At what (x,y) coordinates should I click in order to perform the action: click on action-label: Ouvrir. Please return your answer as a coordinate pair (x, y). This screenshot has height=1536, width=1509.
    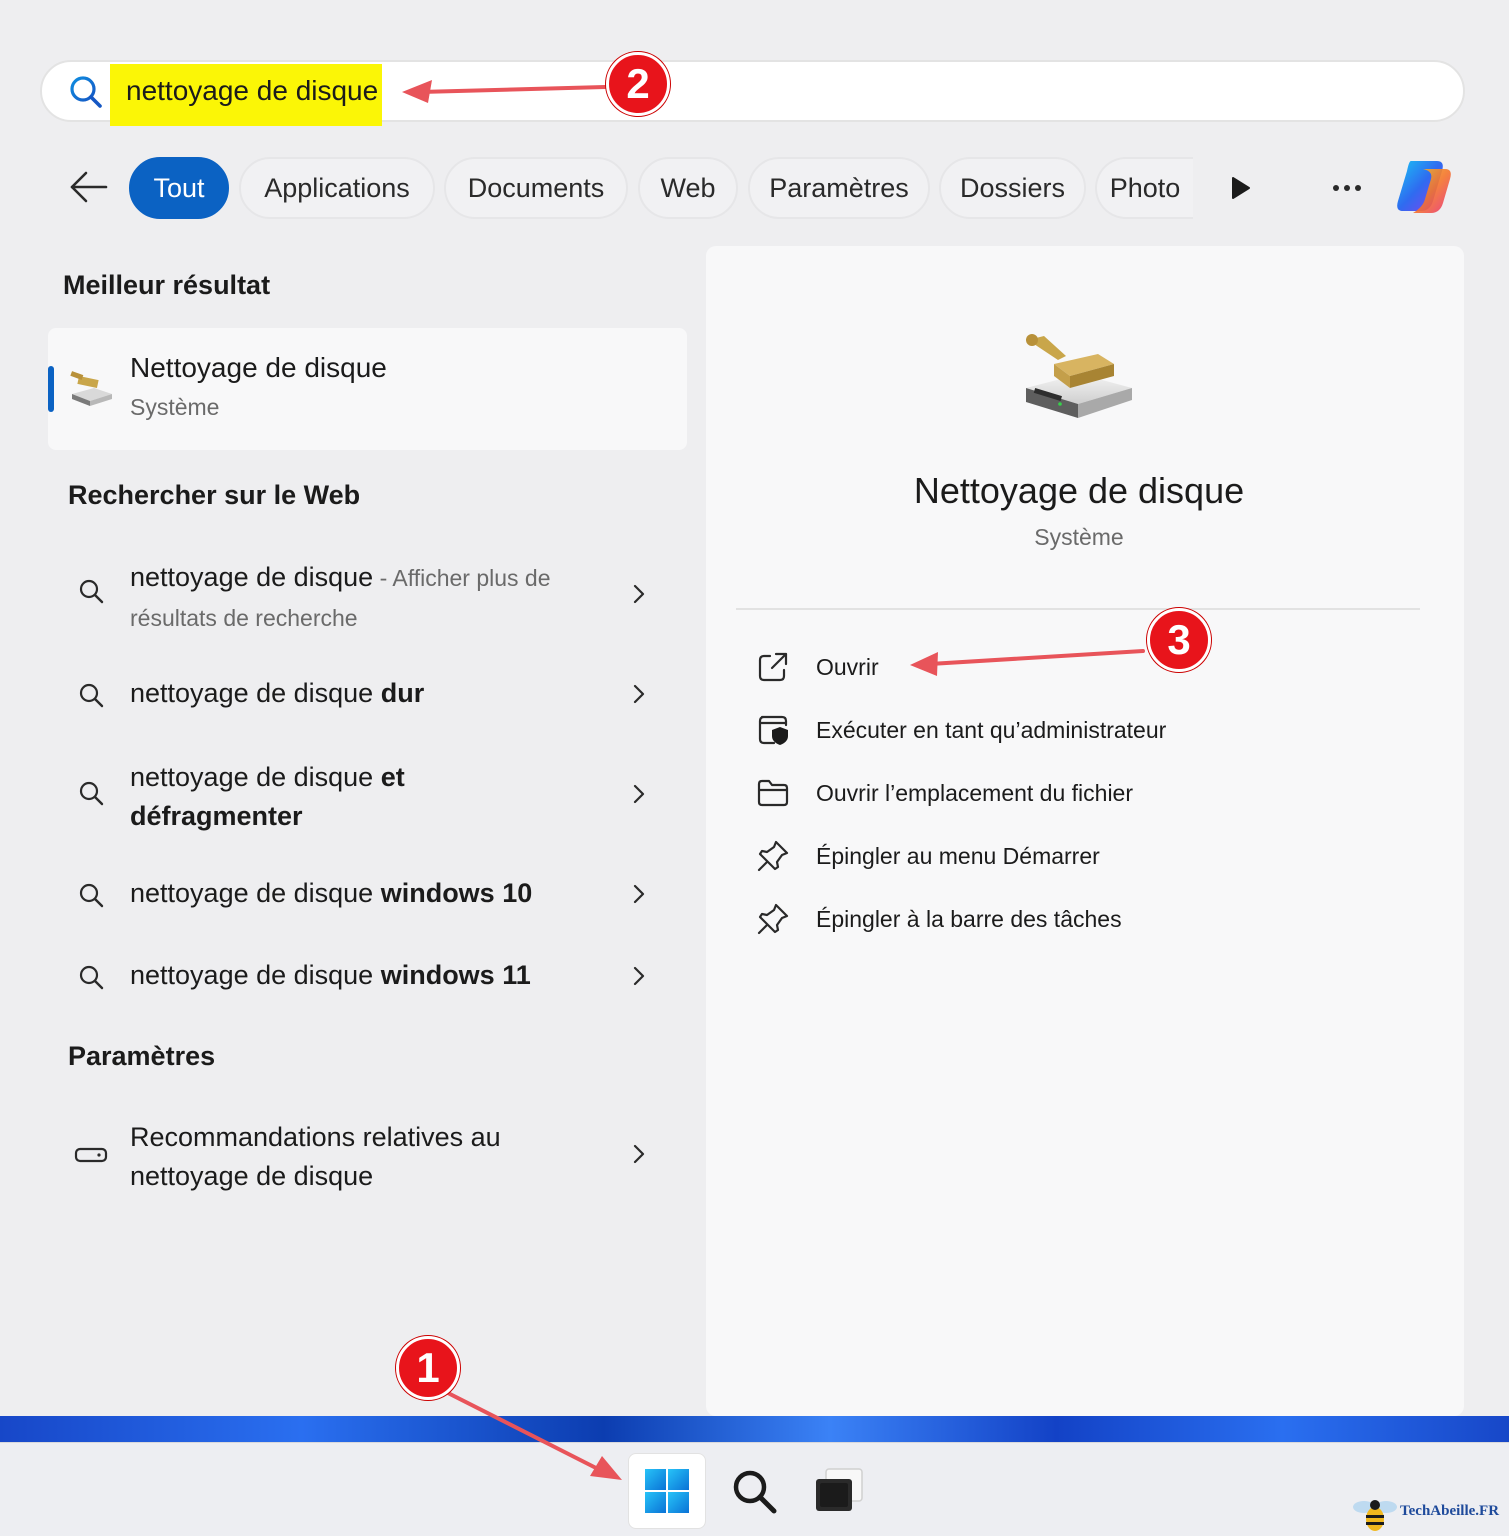
    Looking at the image, I should click on (847, 667).